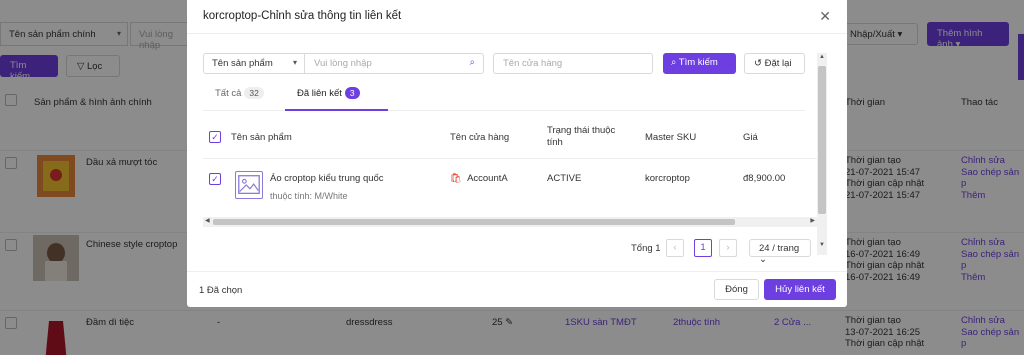  What do you see at coordinates (825, 16) in the screenshot?
I see `close-icon: ✕` at bounding box center [825, 16].